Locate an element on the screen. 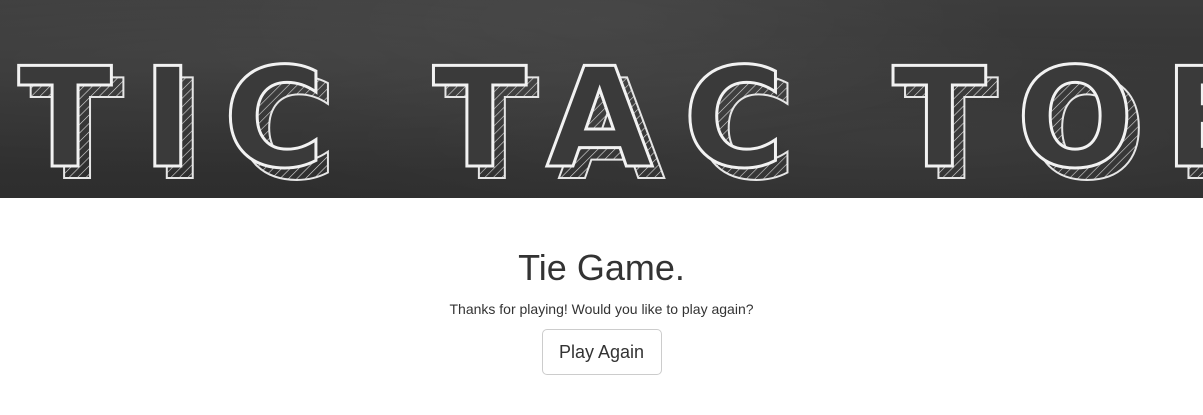 The image size is (1203, 415). result-title: Tie Game. is located at coordinates (601, 267).